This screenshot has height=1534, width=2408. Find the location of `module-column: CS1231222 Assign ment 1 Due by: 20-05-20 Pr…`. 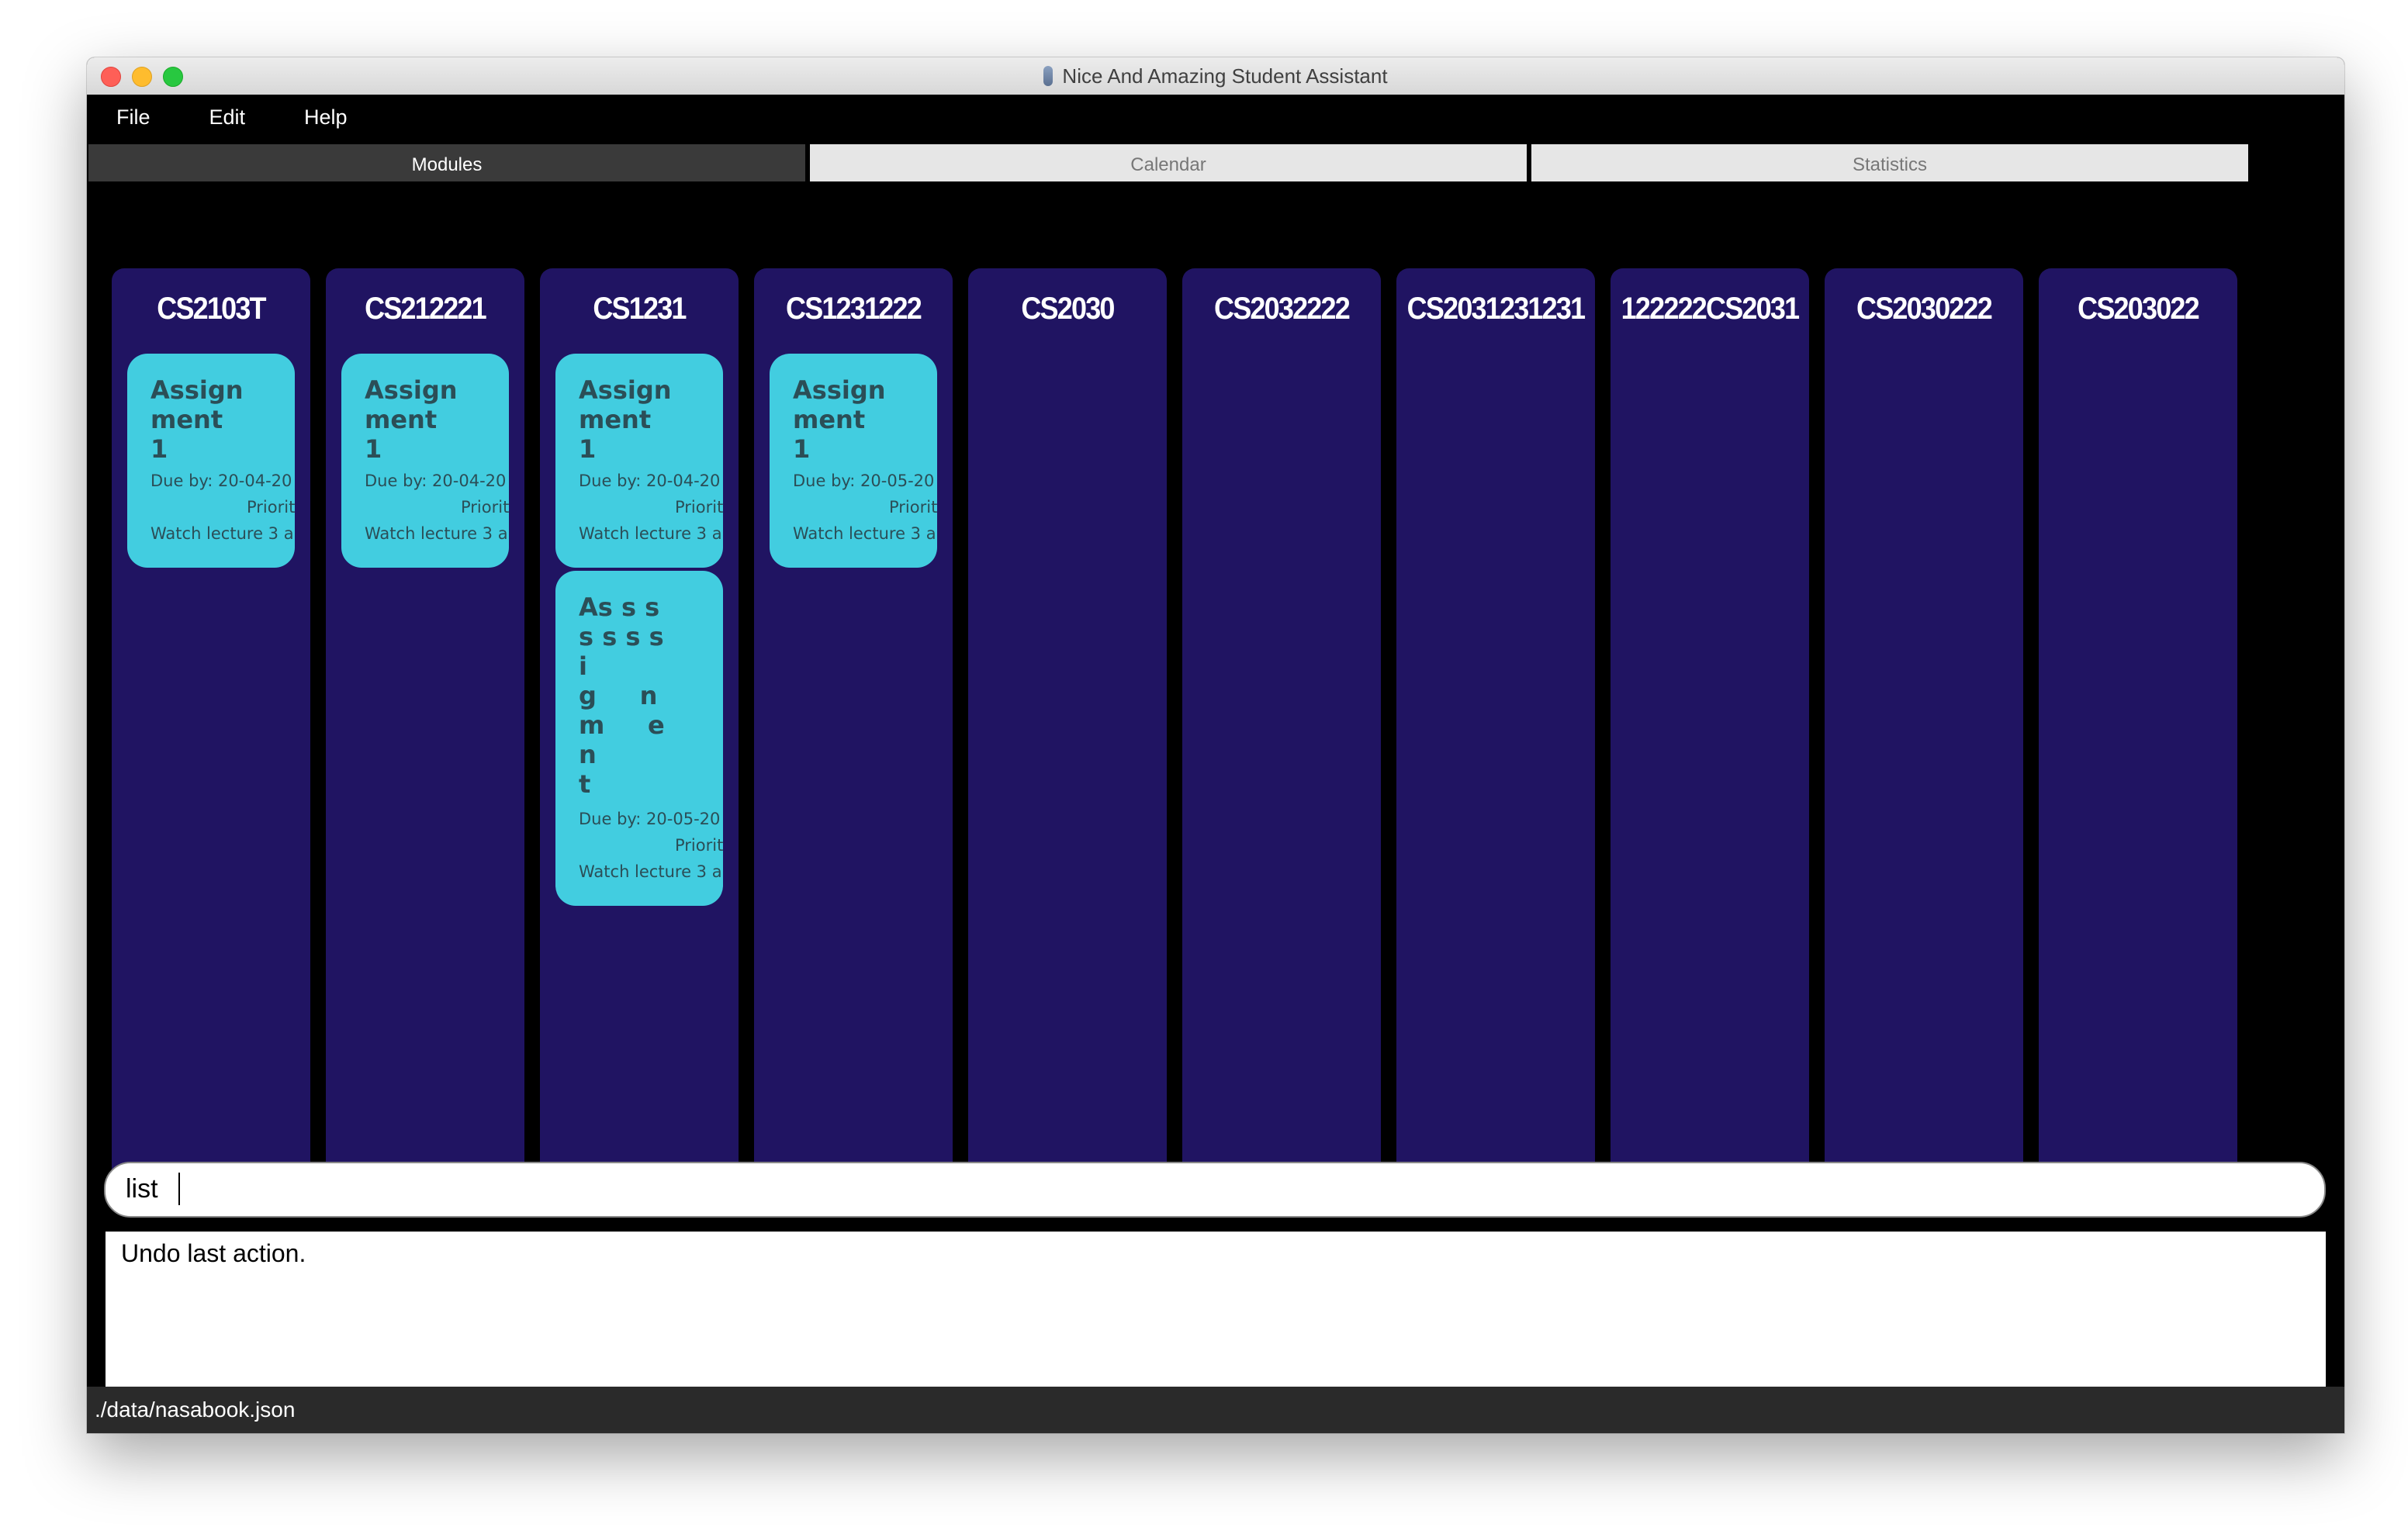

module-column: CS1231222 Assign ment 1 Due by: 20-05-20 Pr… is located at coordinates (853, 737).